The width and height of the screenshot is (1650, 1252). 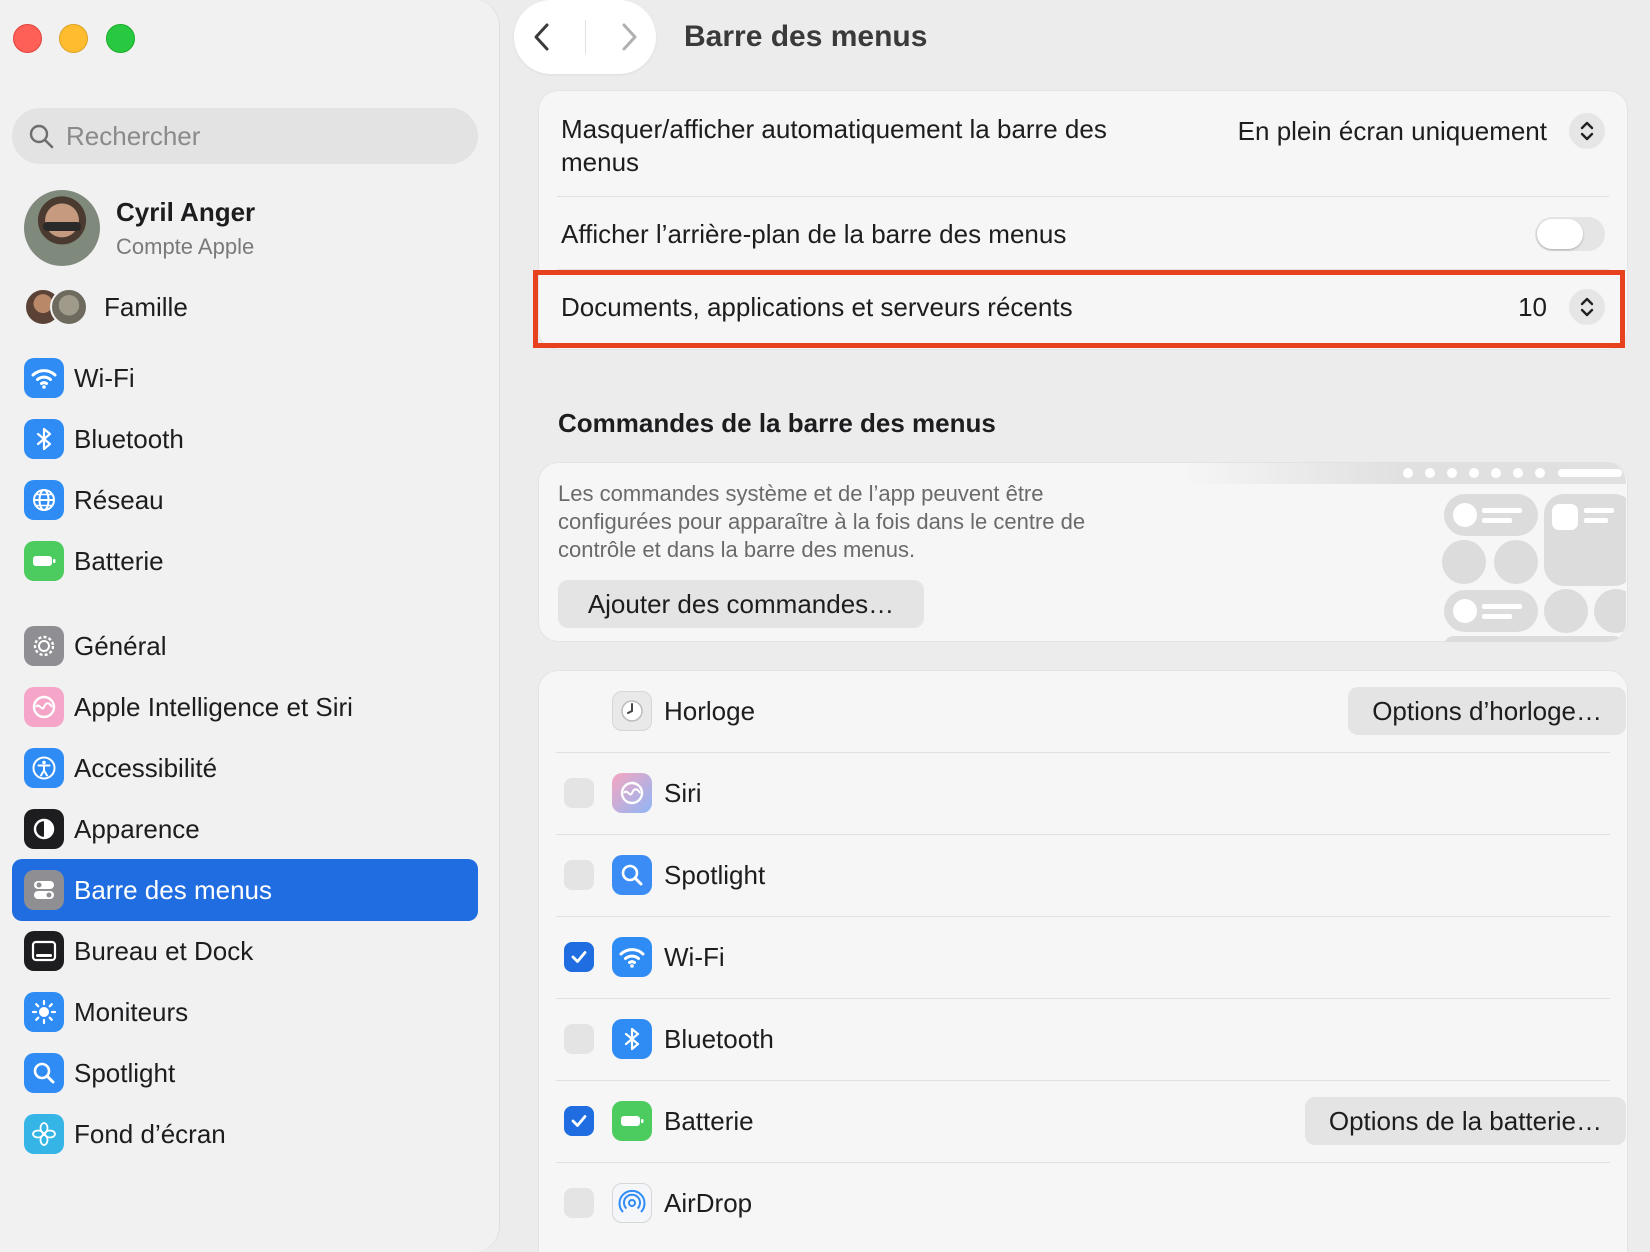 I want to click on airdrop-icon, so click(x=632, y=1203).